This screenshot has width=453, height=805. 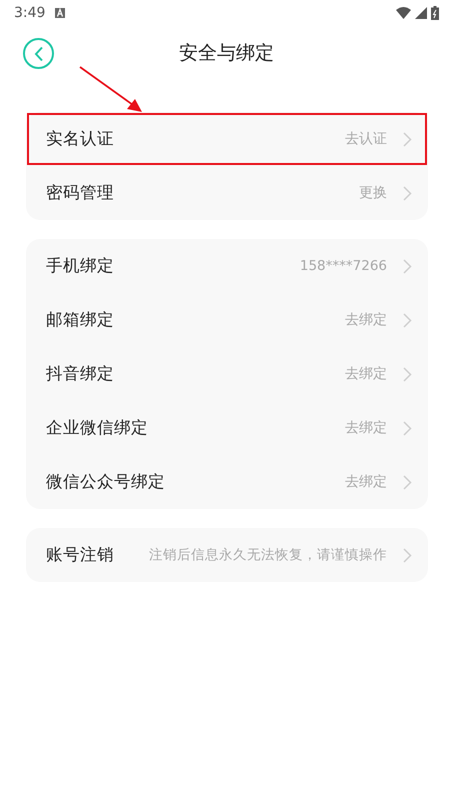 I want to click on back-button, so click(x=38, y=53).